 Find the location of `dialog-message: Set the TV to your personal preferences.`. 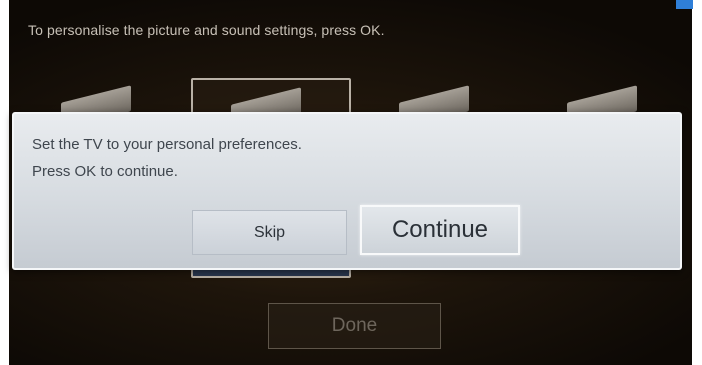

dialog-message: Set the TV to your personal preferences. is located at coordinates (167, 144).